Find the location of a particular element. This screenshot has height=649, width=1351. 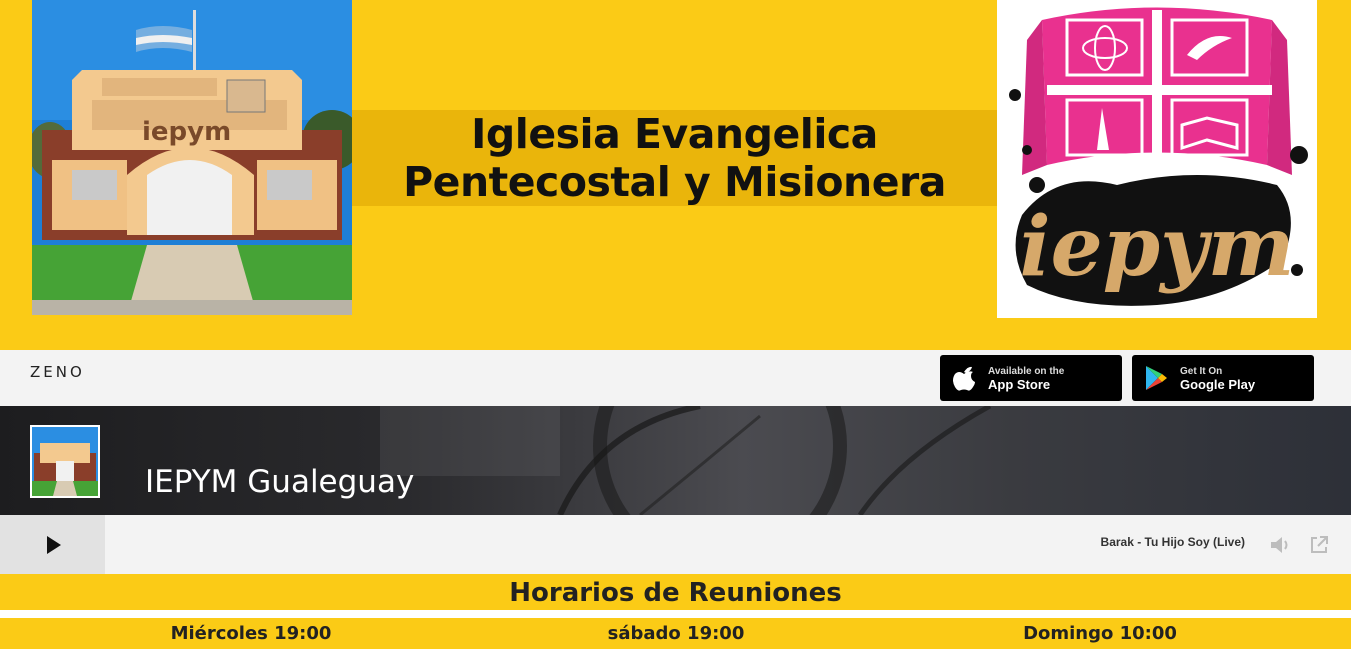

schedule-slot-wednesday: Miércoles 19:00 is located at coordinates (251, 633).